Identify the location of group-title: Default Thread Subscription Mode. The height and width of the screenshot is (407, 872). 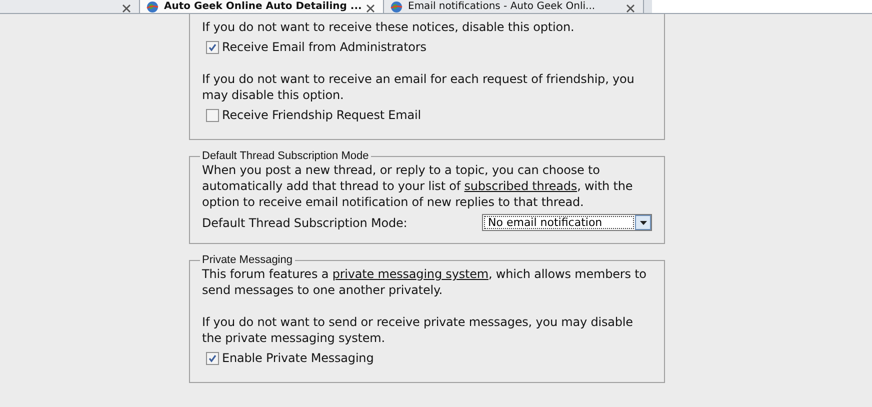
(285, 156).